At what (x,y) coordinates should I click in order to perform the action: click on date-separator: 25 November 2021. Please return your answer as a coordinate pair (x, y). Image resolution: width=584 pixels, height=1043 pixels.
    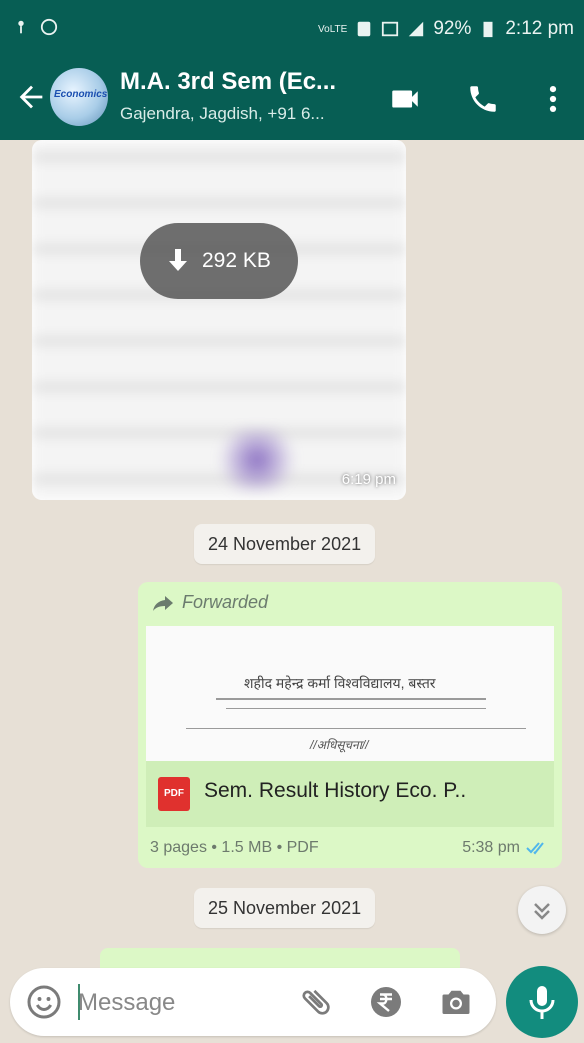
    Looking at the image, I should click on (285, 908).